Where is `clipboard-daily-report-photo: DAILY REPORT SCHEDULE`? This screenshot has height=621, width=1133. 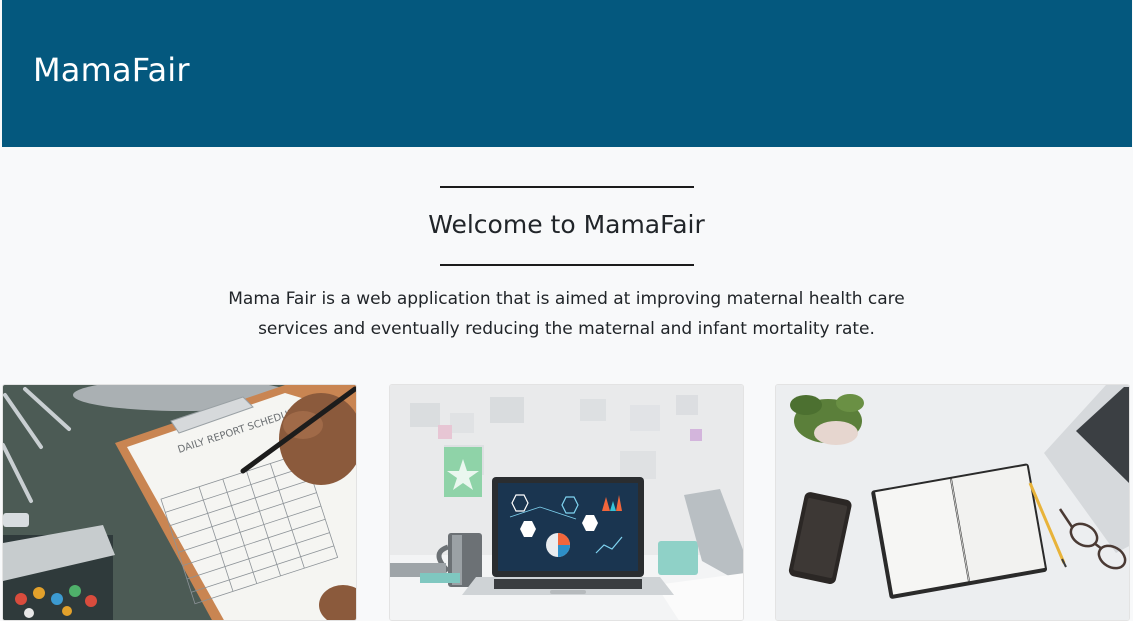 clipboard-daily-report-photo: DAILY REPORT SCHEDULE is located at coordinates (179, 502).